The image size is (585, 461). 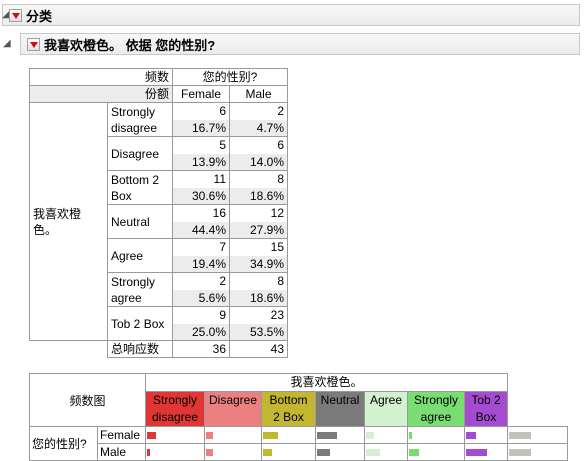 What do you see at coordinates (230, 77) in the screenshot?
I see `col-group-header: 您的性别?` at bounding box center [230, 77].